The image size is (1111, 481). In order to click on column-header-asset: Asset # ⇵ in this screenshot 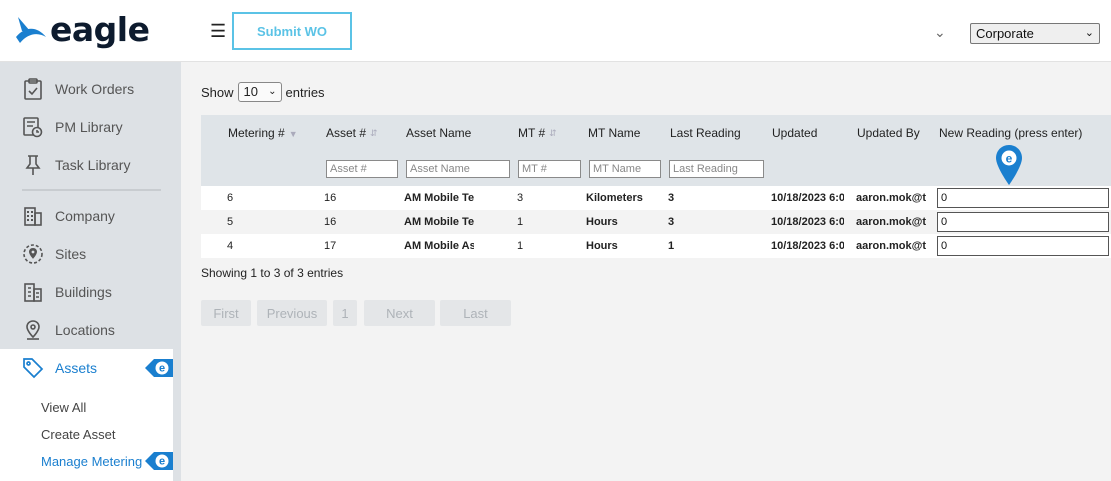, I will do `click(352, 133)`.